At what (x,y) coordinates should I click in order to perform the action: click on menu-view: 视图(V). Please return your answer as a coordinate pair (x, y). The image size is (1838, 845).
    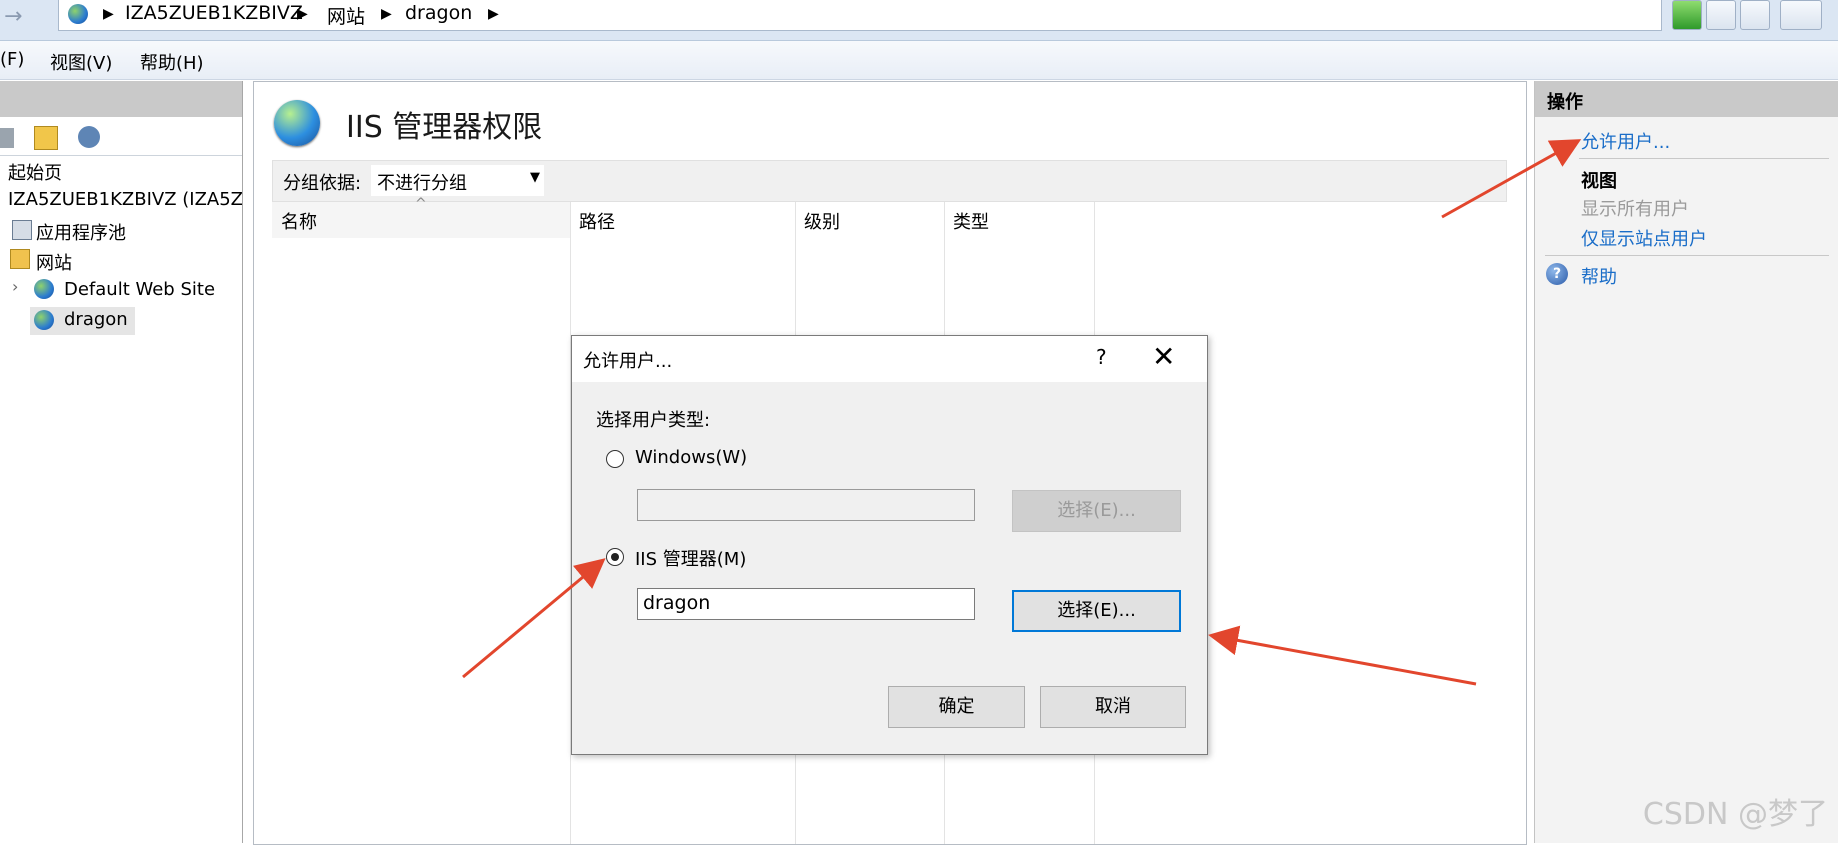
    Looking at the image, I should click on (81, 62).